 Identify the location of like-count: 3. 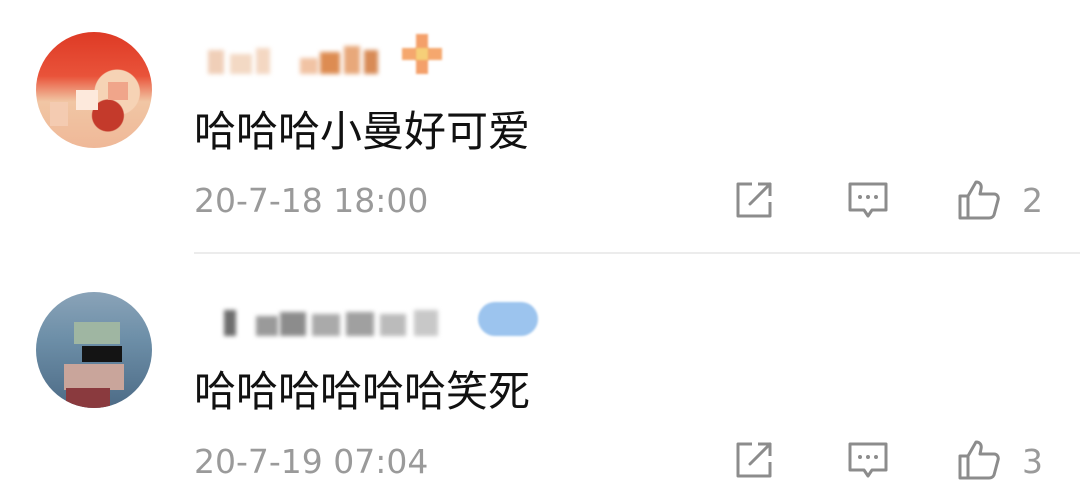
(1032, 461).